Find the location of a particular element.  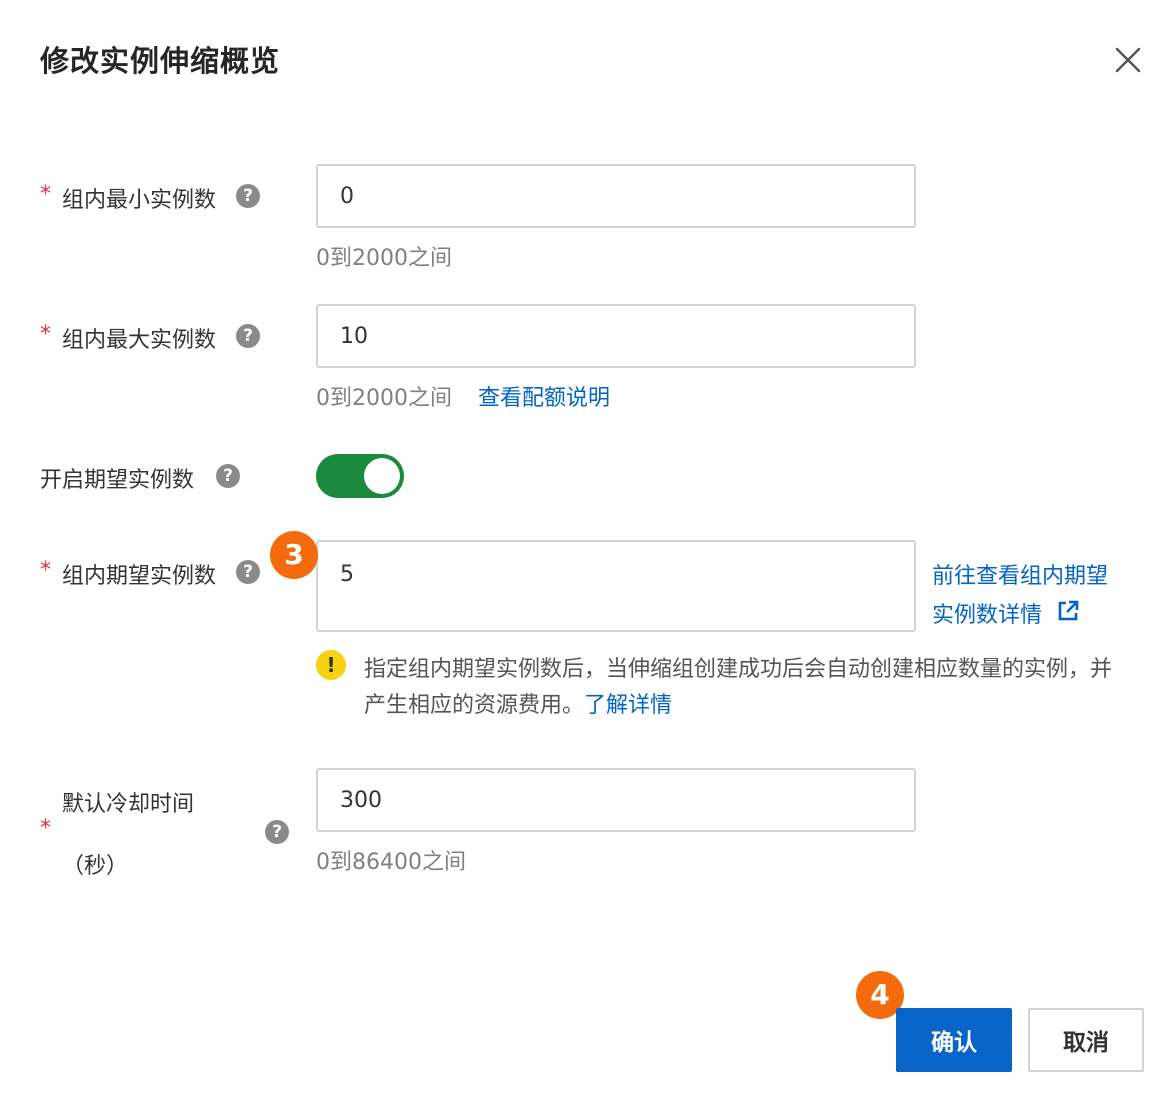

expected-instances-toggle is located at coordinates (360, 476).